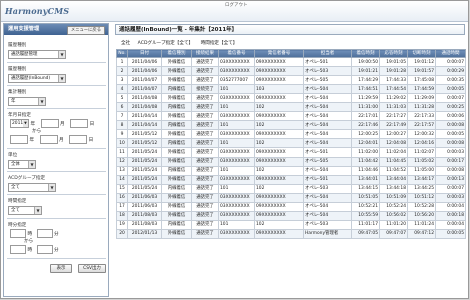  I want to click on unit-select: 全体 ▼, so click(22, 164).